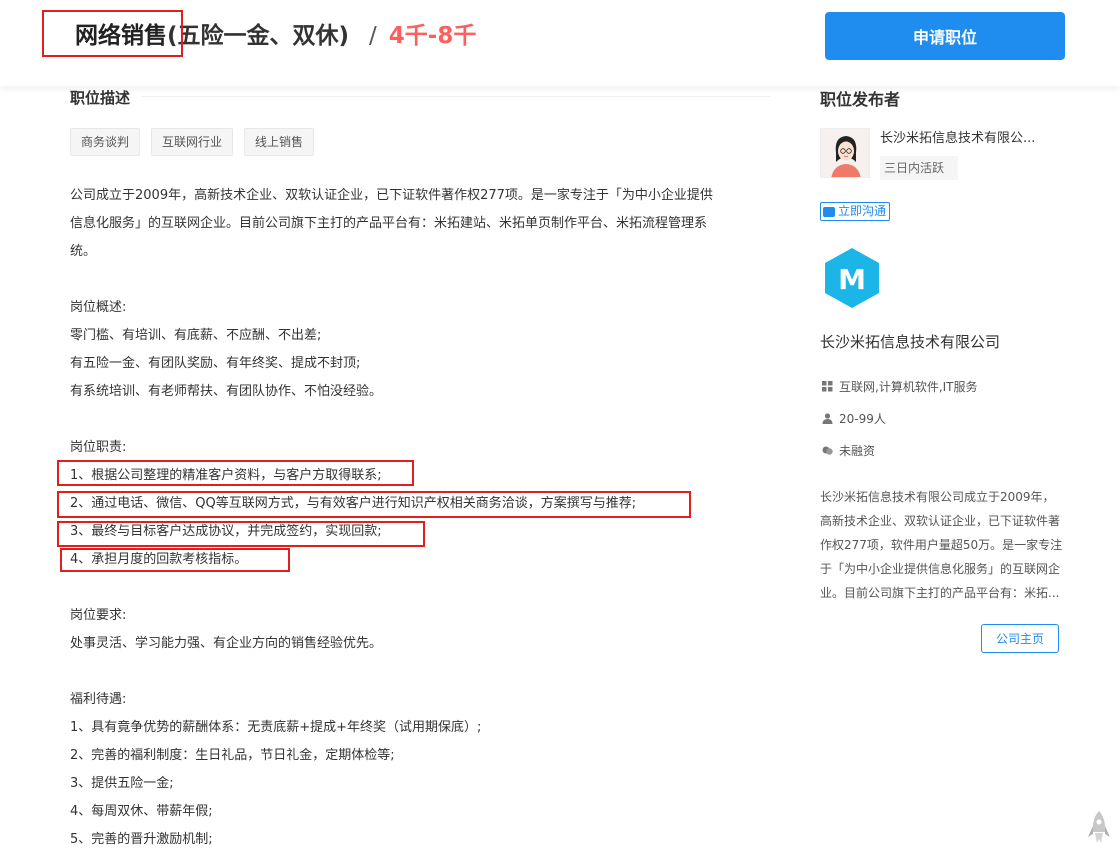 This screenshot has height=857, width=1120. I want to click on description-section-title: 职位描述, so click(100, 98).